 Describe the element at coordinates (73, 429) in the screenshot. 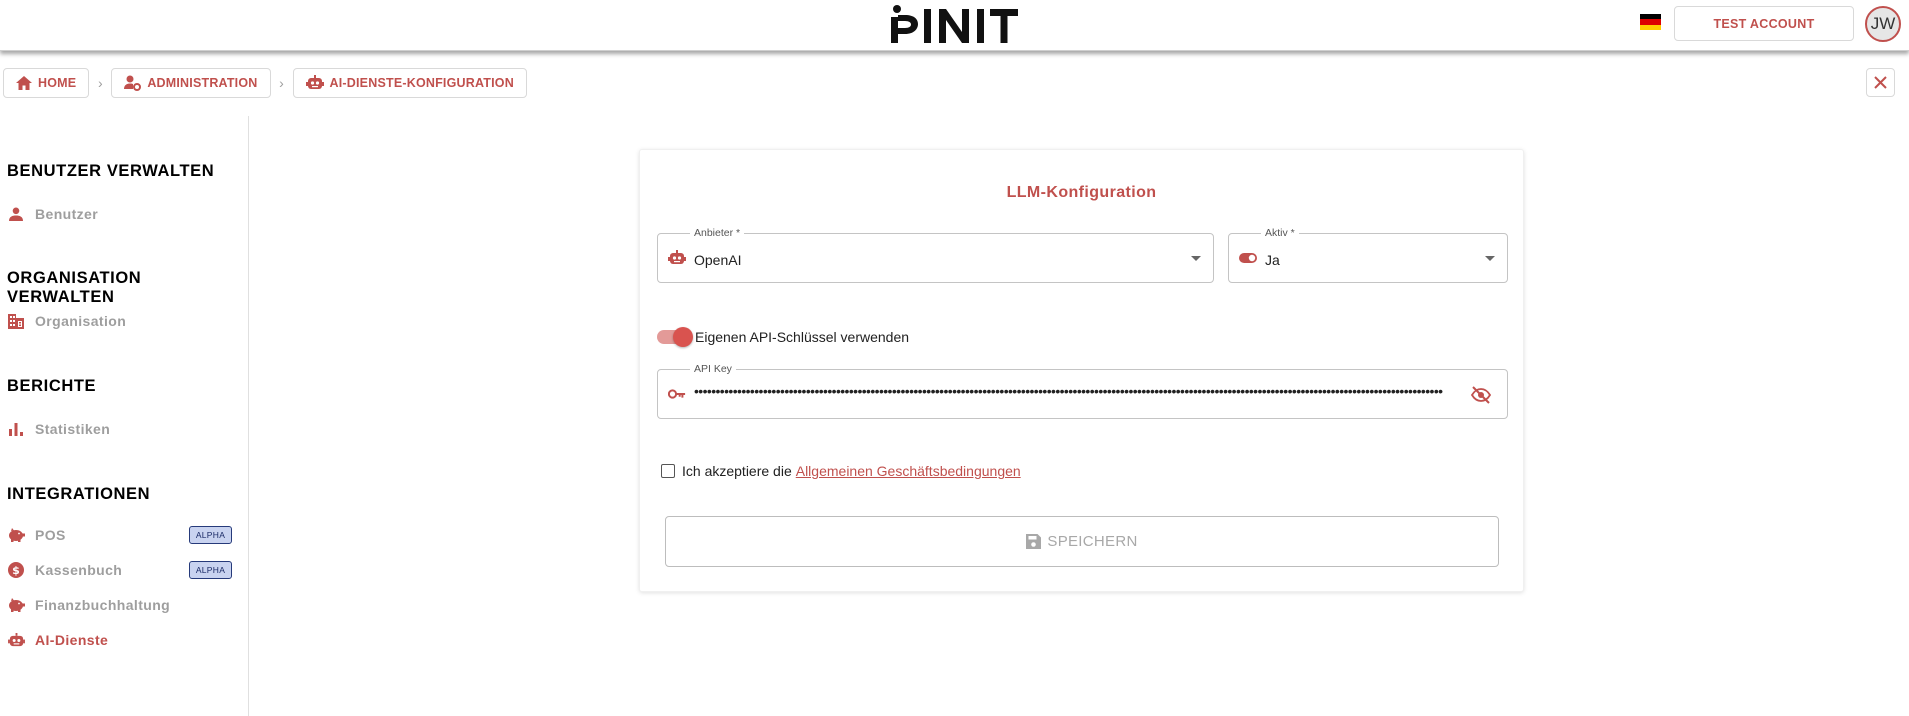

I see `sidebar-item-label: Statistiken` at that location.